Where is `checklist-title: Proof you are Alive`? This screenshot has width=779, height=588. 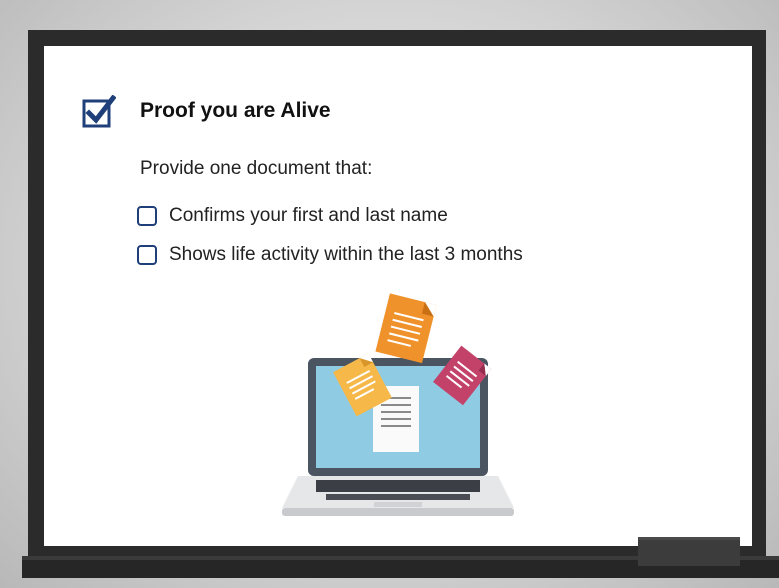 checklist-title: Proof you are Alive is located at coordinates (235, 110).